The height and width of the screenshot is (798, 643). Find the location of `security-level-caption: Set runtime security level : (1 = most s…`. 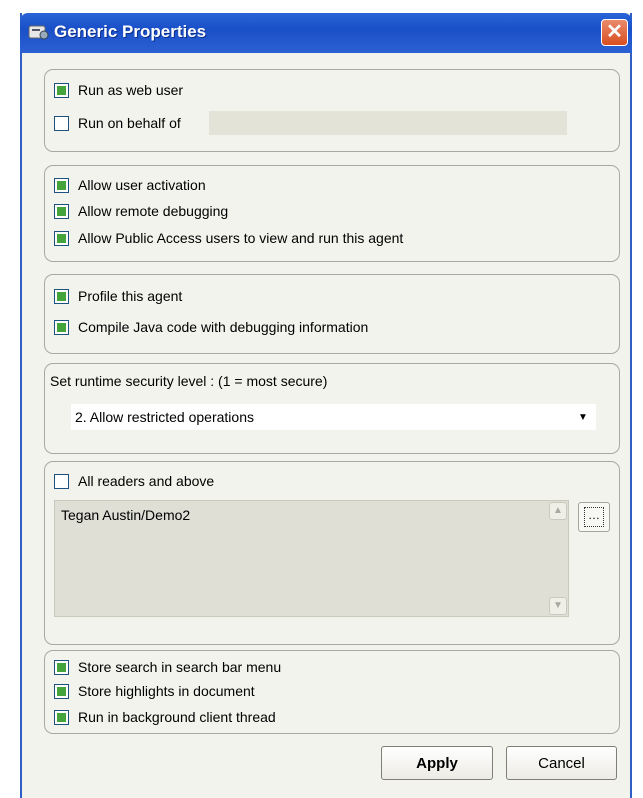

security-level-caption: Set runtime security level : (1 = most s… is located at coordinates (188, 381).